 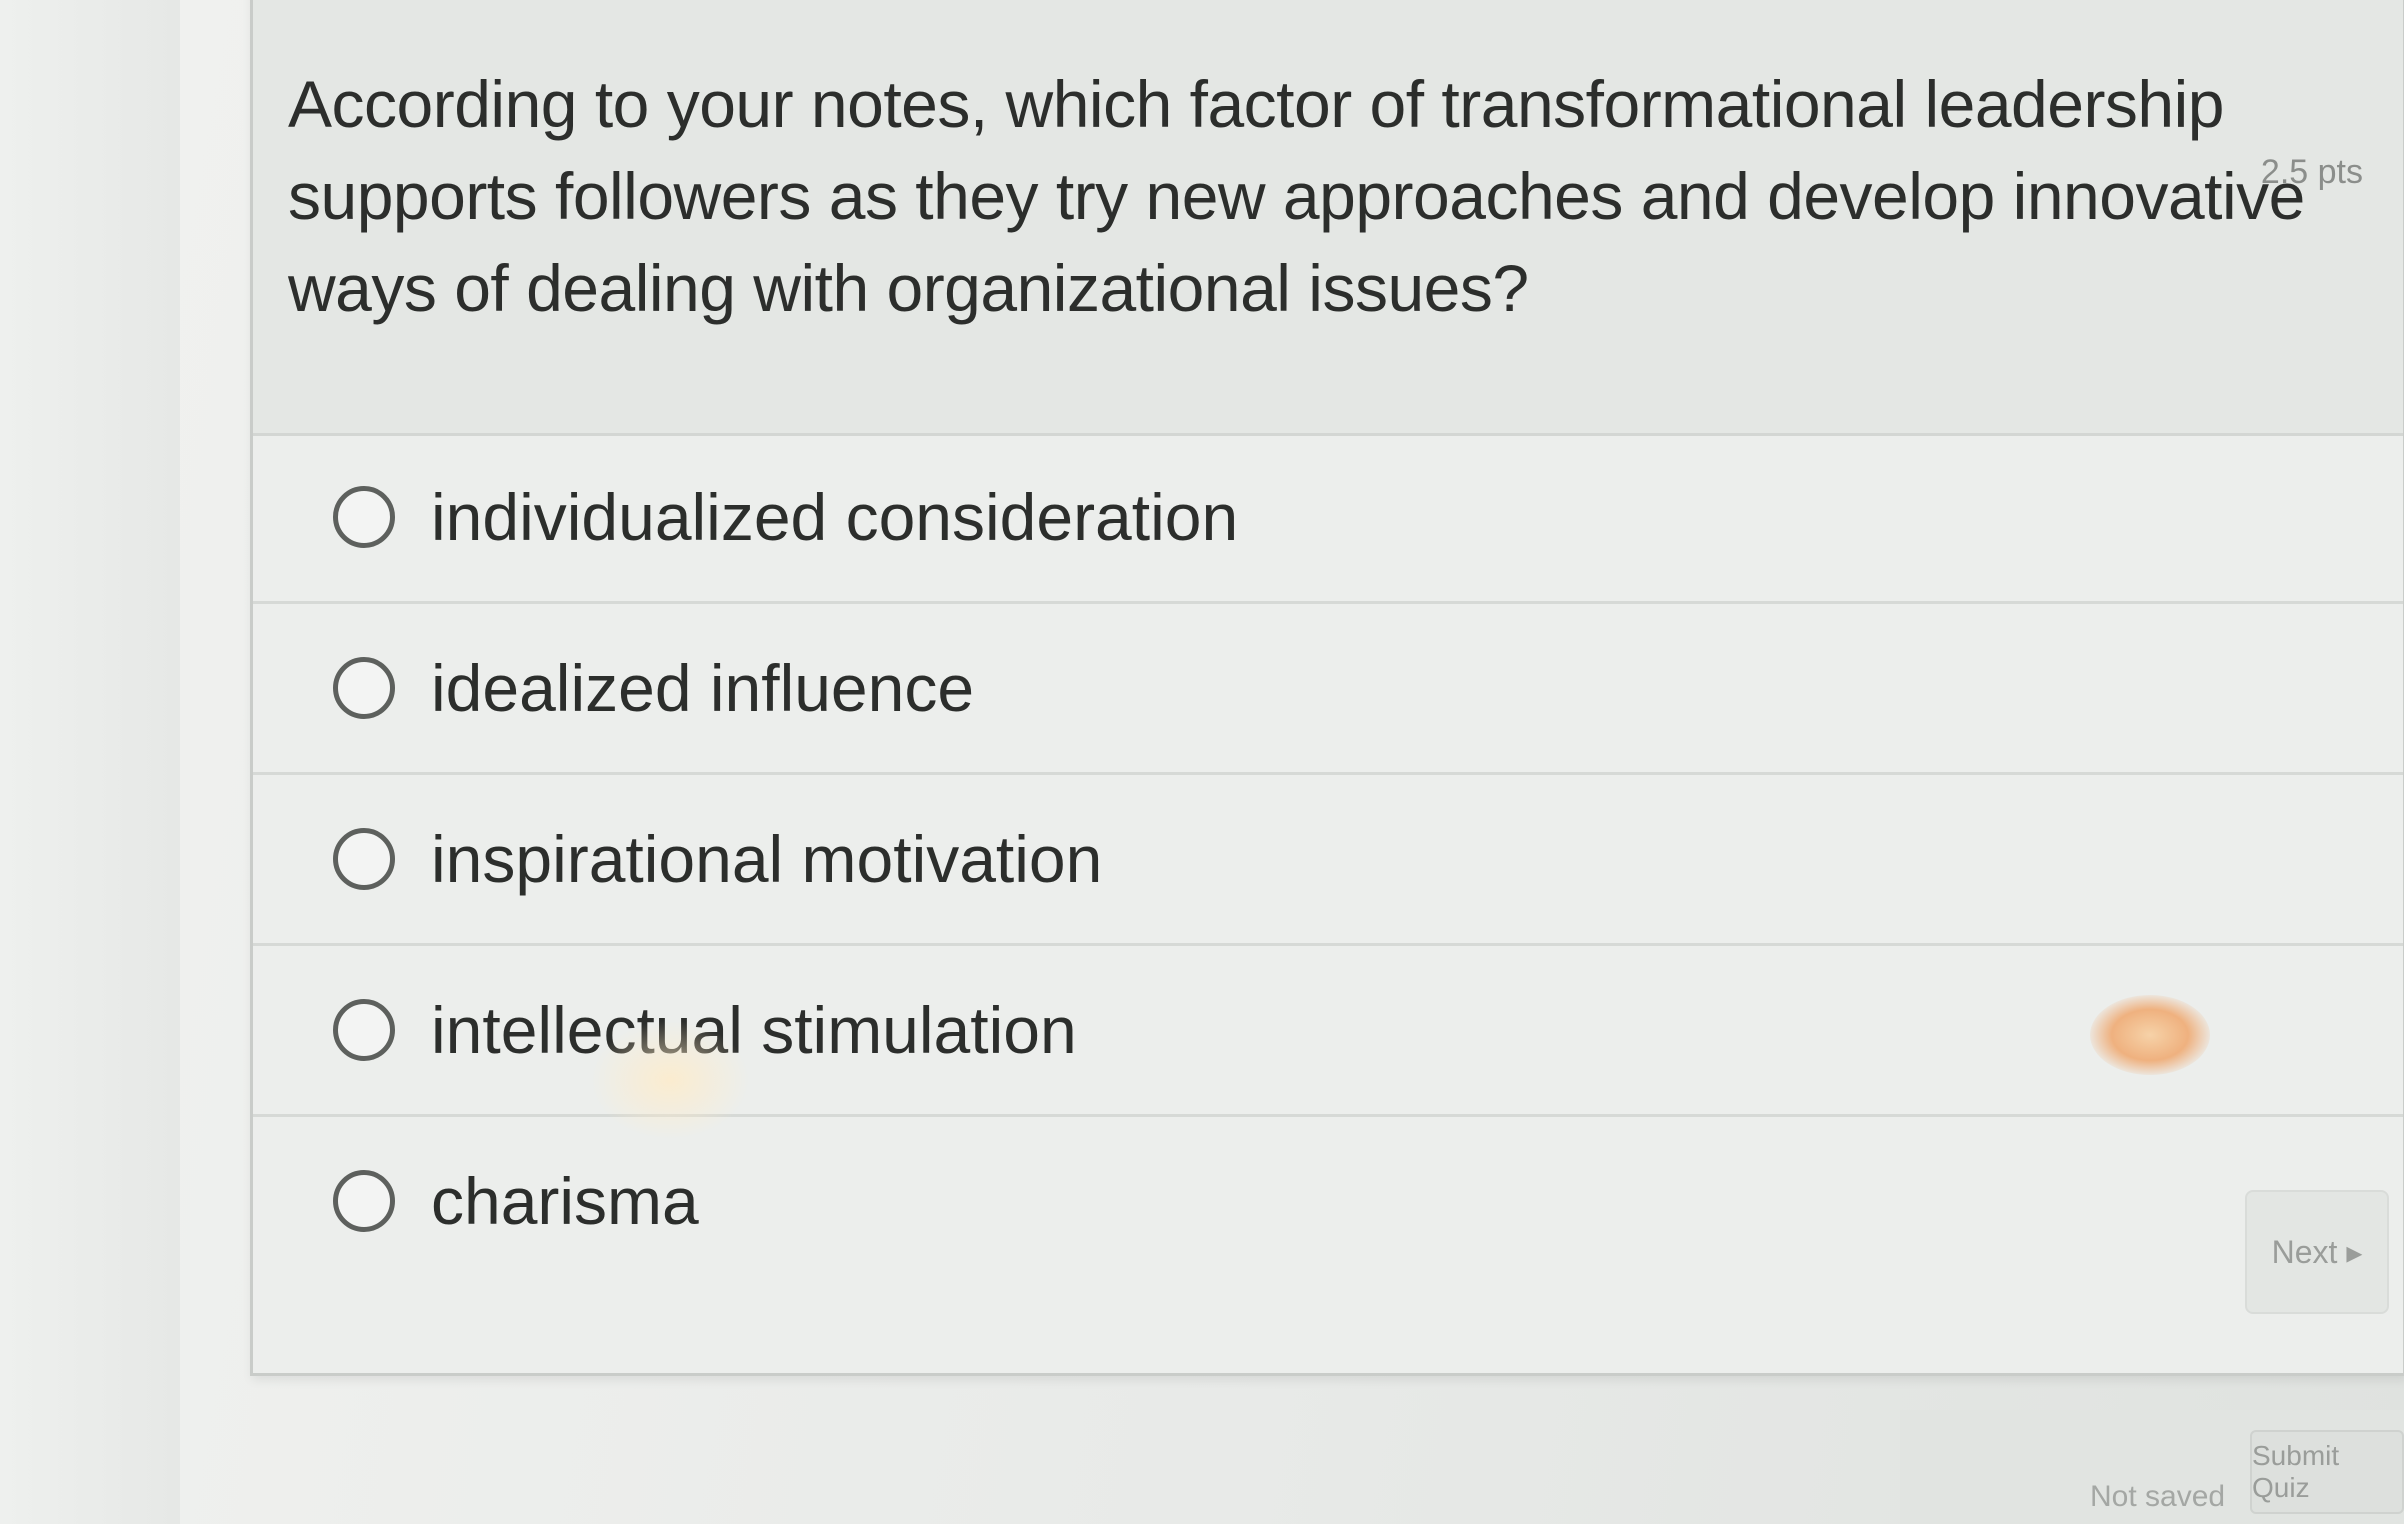 I want to click on answer-option: inspirational motivation, so click(x=1328, y=860).